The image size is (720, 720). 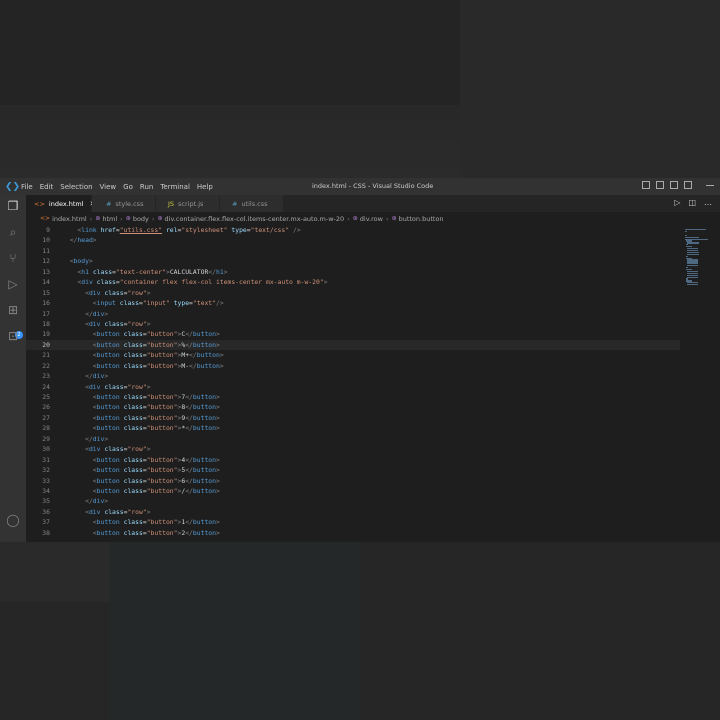 What do you see at coordinates (46, 459) in the screenshot?
I see `line-number: 31` at bounding box center [46, 459].